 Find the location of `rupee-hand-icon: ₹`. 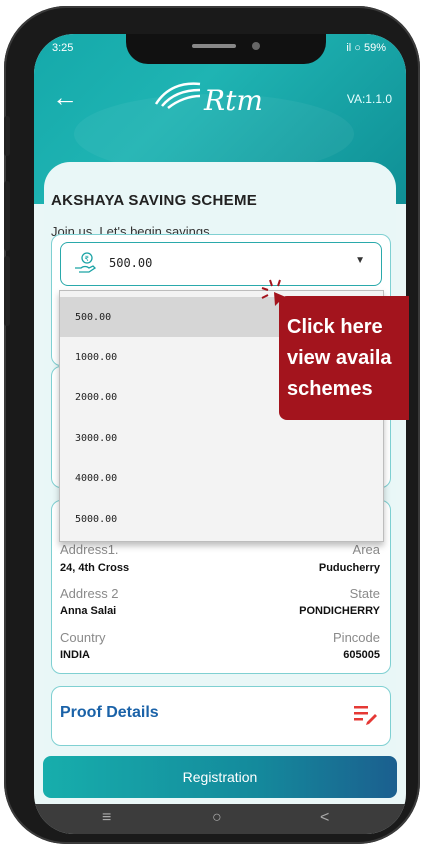

rupee-hand-icon: ₹ is located at coordinates (85, 263).